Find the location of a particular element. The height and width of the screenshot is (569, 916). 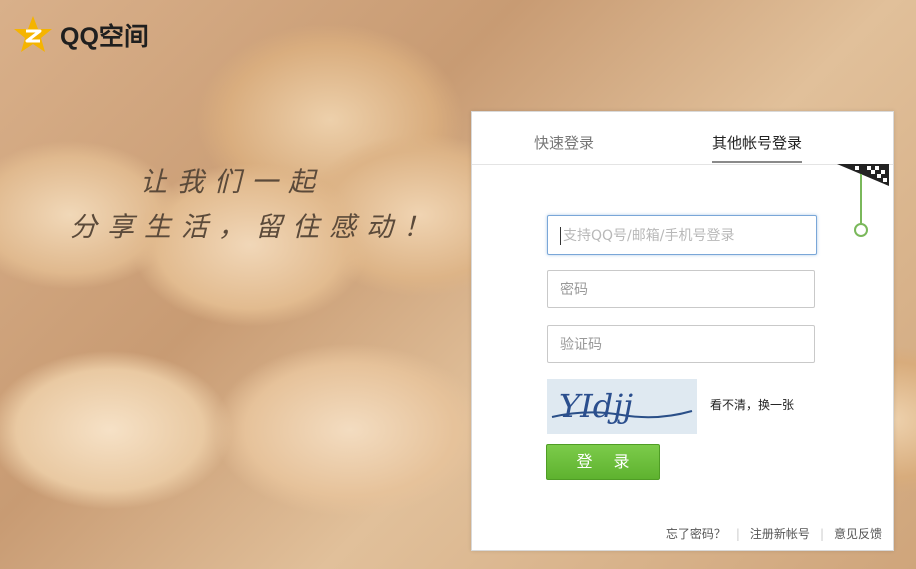

account-input: 支持QQ号/邮箱/手机号登录 is located at coordinates (682, 235).